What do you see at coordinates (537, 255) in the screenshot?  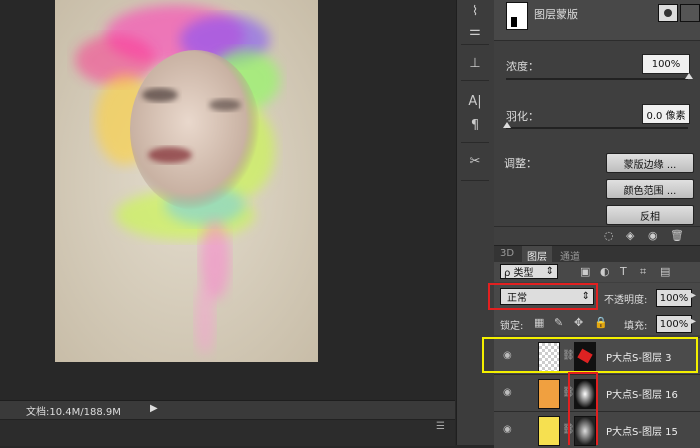 I see `tab-layers: 图层` at bounding box center [537, 255].